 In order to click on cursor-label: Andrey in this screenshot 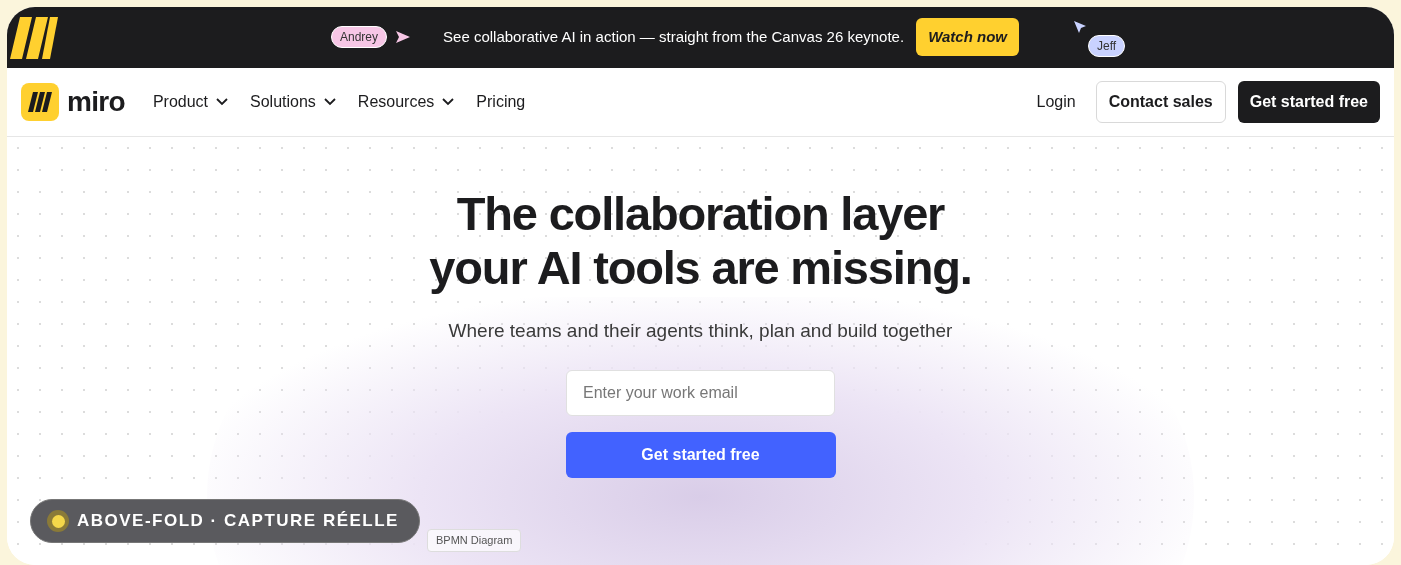, I will do `click(359, 37)`.